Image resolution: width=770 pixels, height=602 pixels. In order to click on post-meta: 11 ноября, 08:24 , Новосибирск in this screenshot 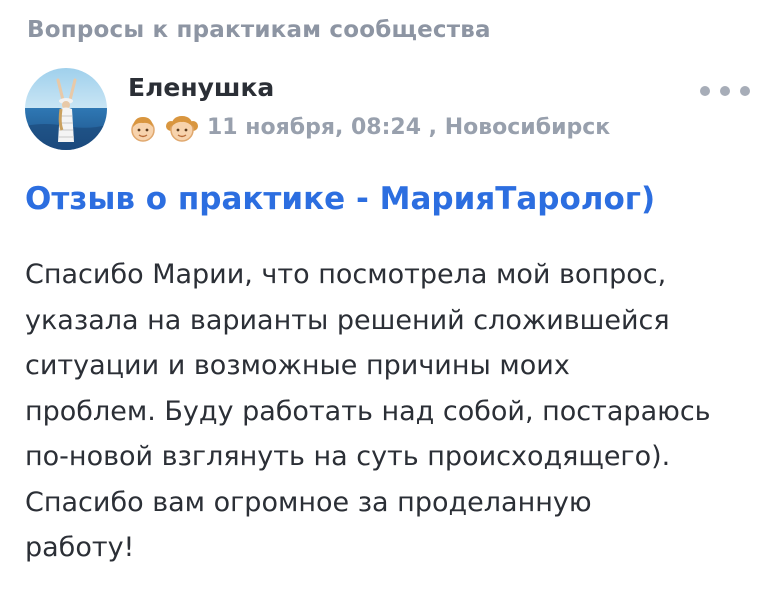, I will do `click(408, 127)`.